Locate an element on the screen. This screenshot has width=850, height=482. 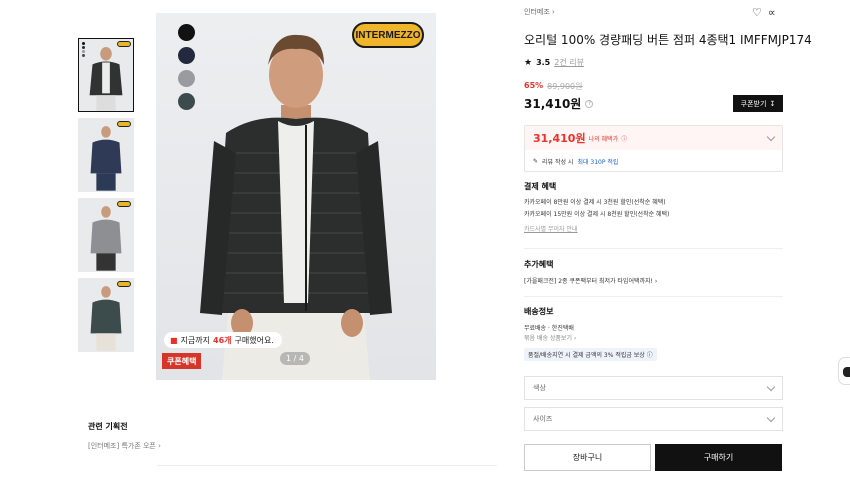
size-select: 사이즈 is located at coordinates (653, 419).